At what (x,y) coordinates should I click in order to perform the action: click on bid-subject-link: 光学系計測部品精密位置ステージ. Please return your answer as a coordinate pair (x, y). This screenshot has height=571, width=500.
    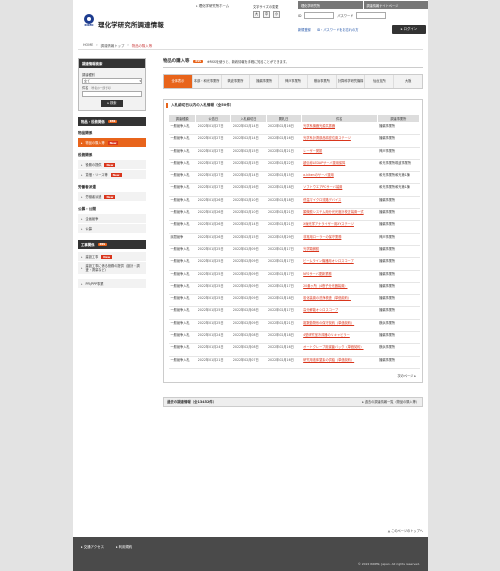
    Looking at the image, I should click on (339, 141).